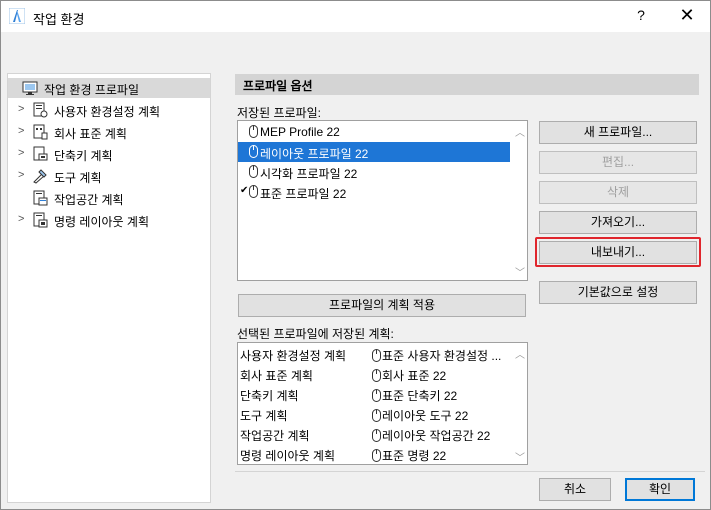  I want to click on tree-item-label: 명령 레이아웃 계획, so click(101, 222).